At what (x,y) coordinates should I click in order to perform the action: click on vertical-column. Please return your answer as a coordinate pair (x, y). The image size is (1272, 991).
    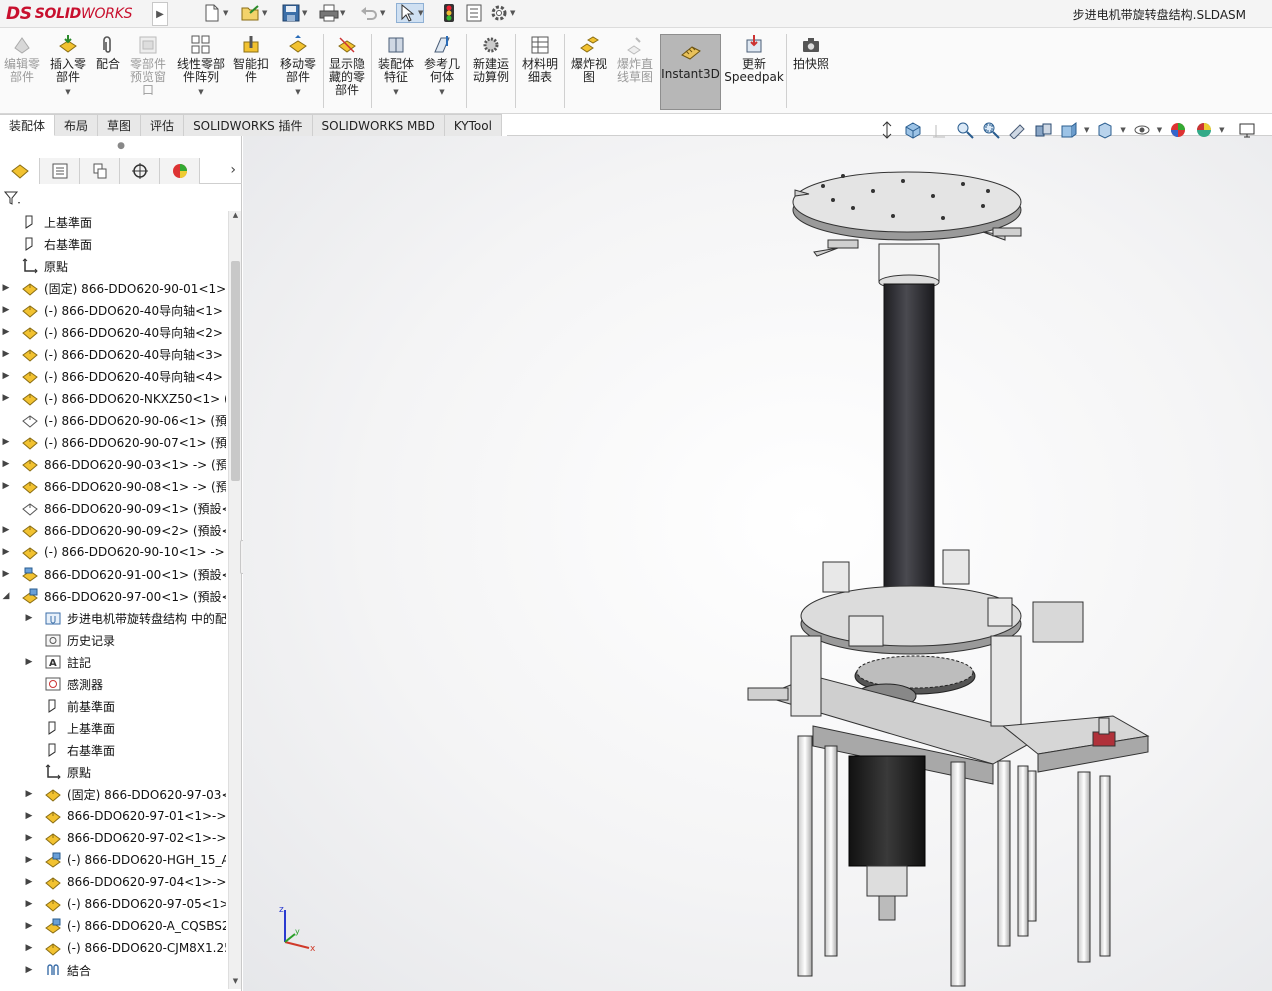
    Looking at the image, I should click on (909, 454).